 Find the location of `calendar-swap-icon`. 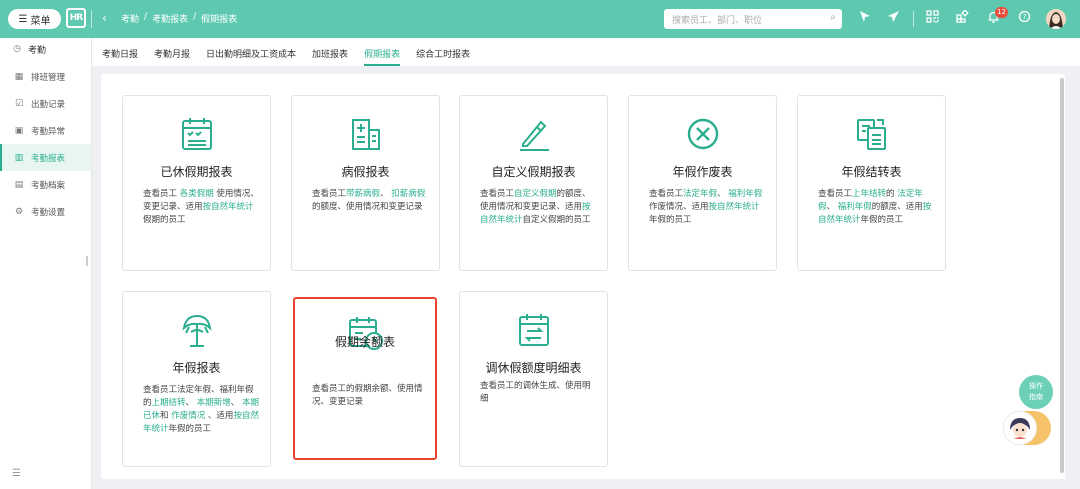

calendar-swap-icon is located at coordinates (534, 330).